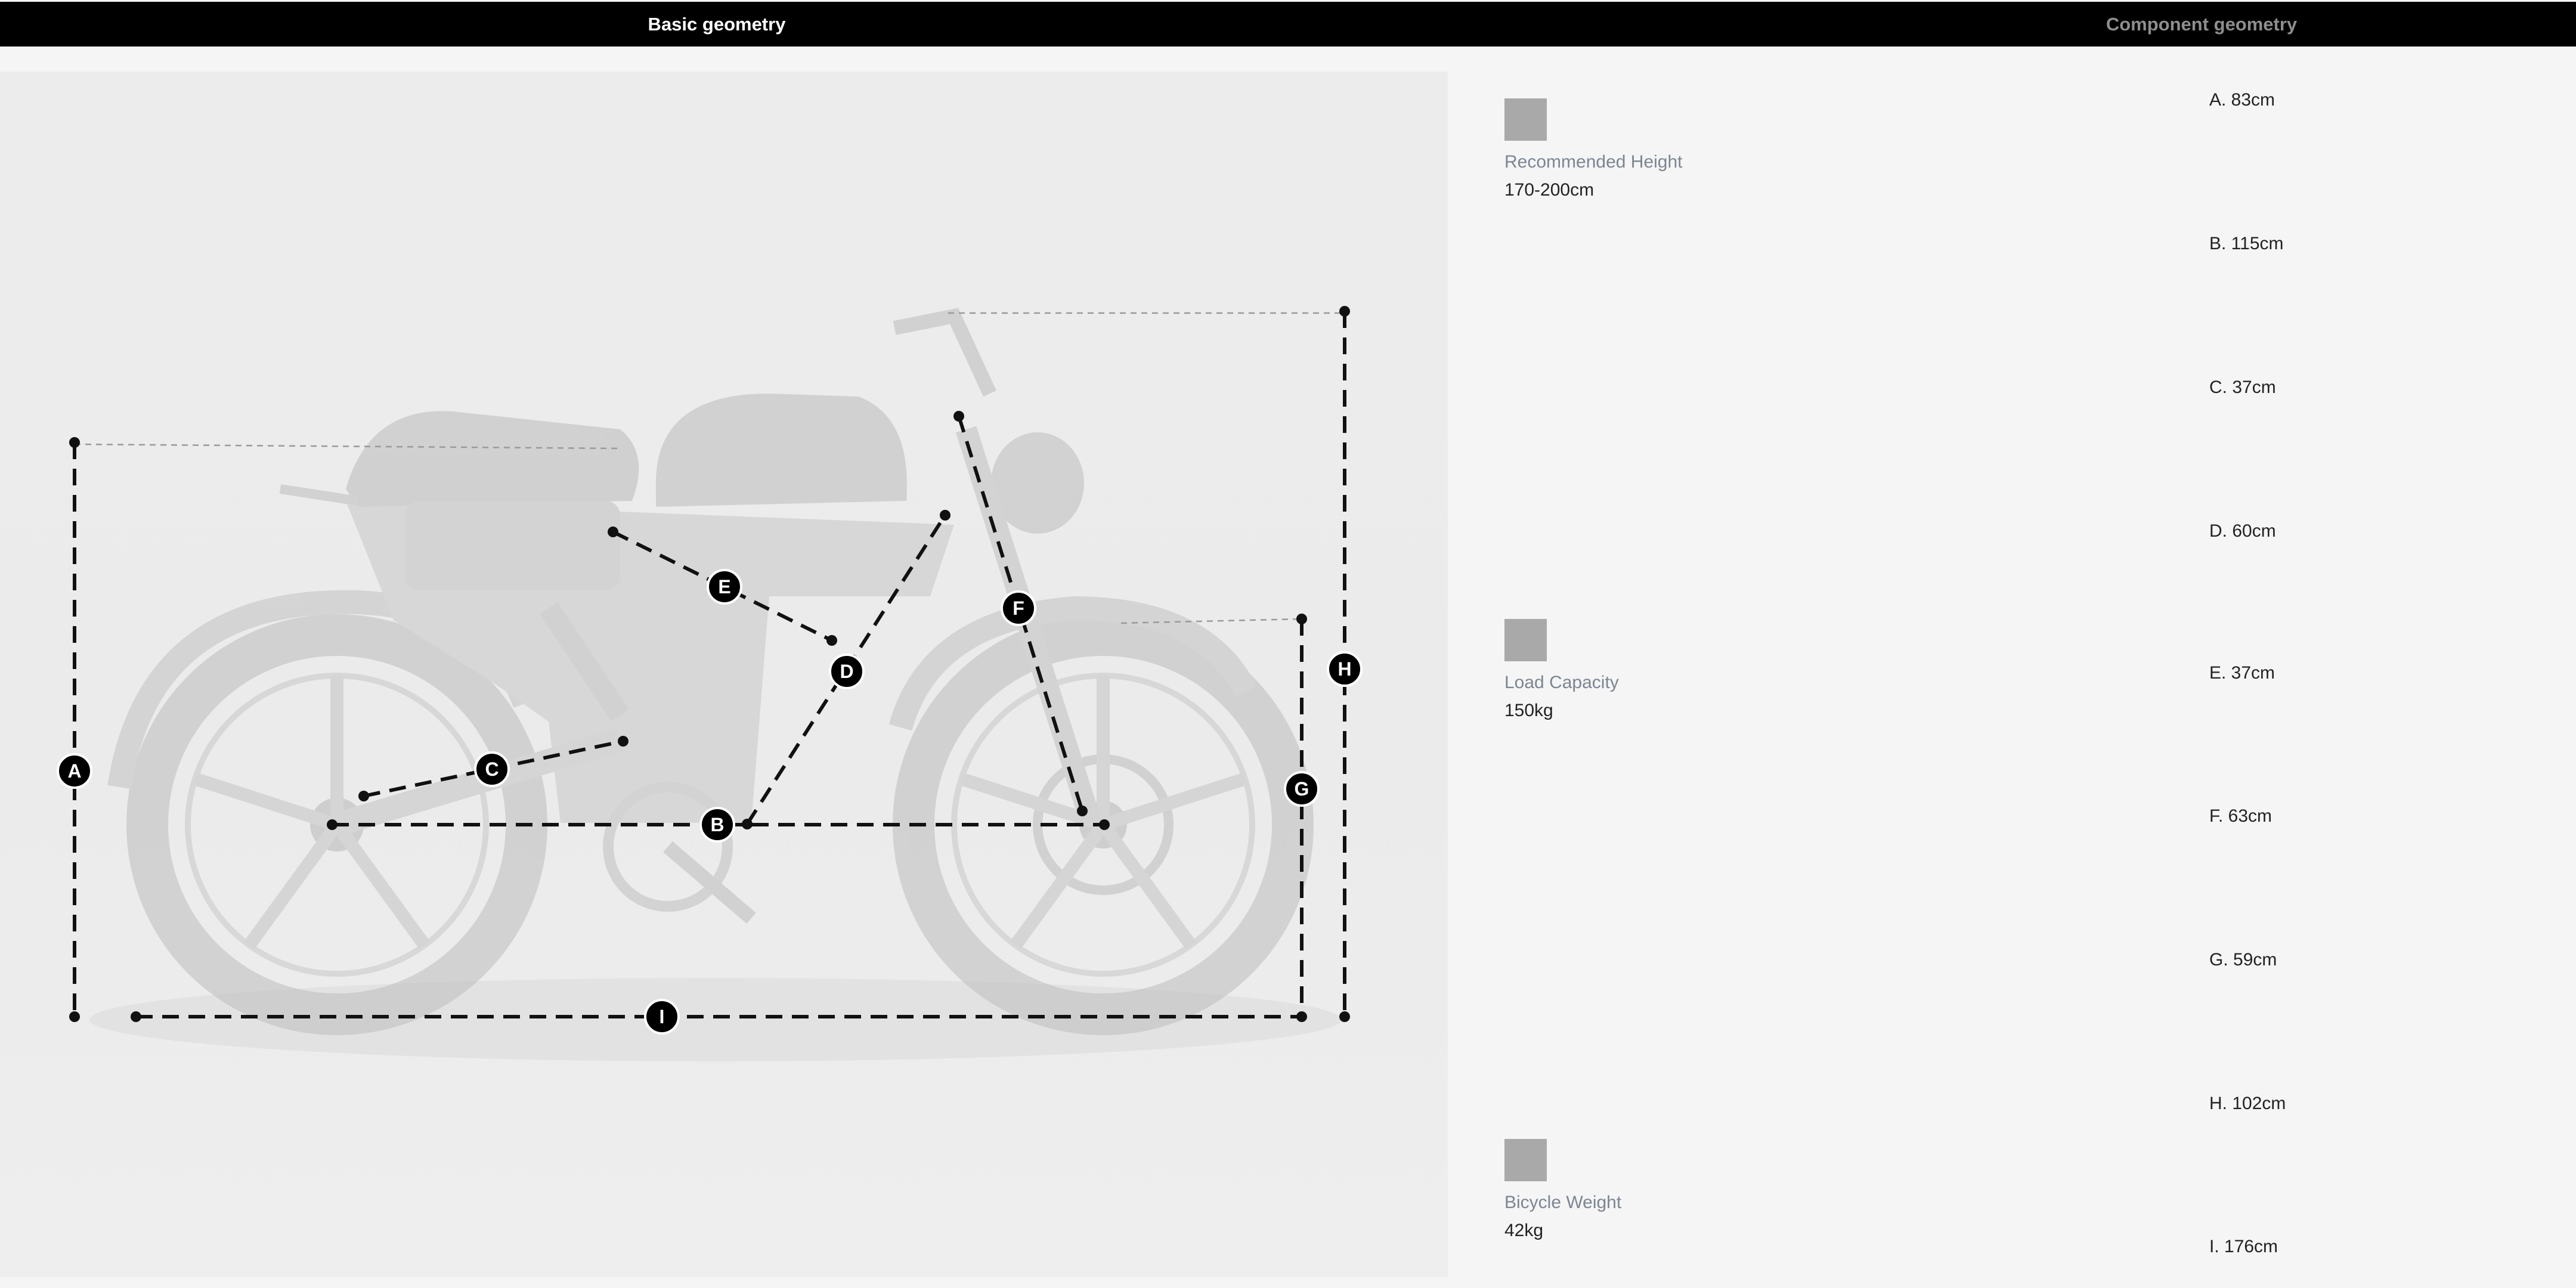  Describe the element at coordinates (1288, 24) in the screenshot. I see `geometry-tab-bar: Basic geometry Component geometry` at that location.